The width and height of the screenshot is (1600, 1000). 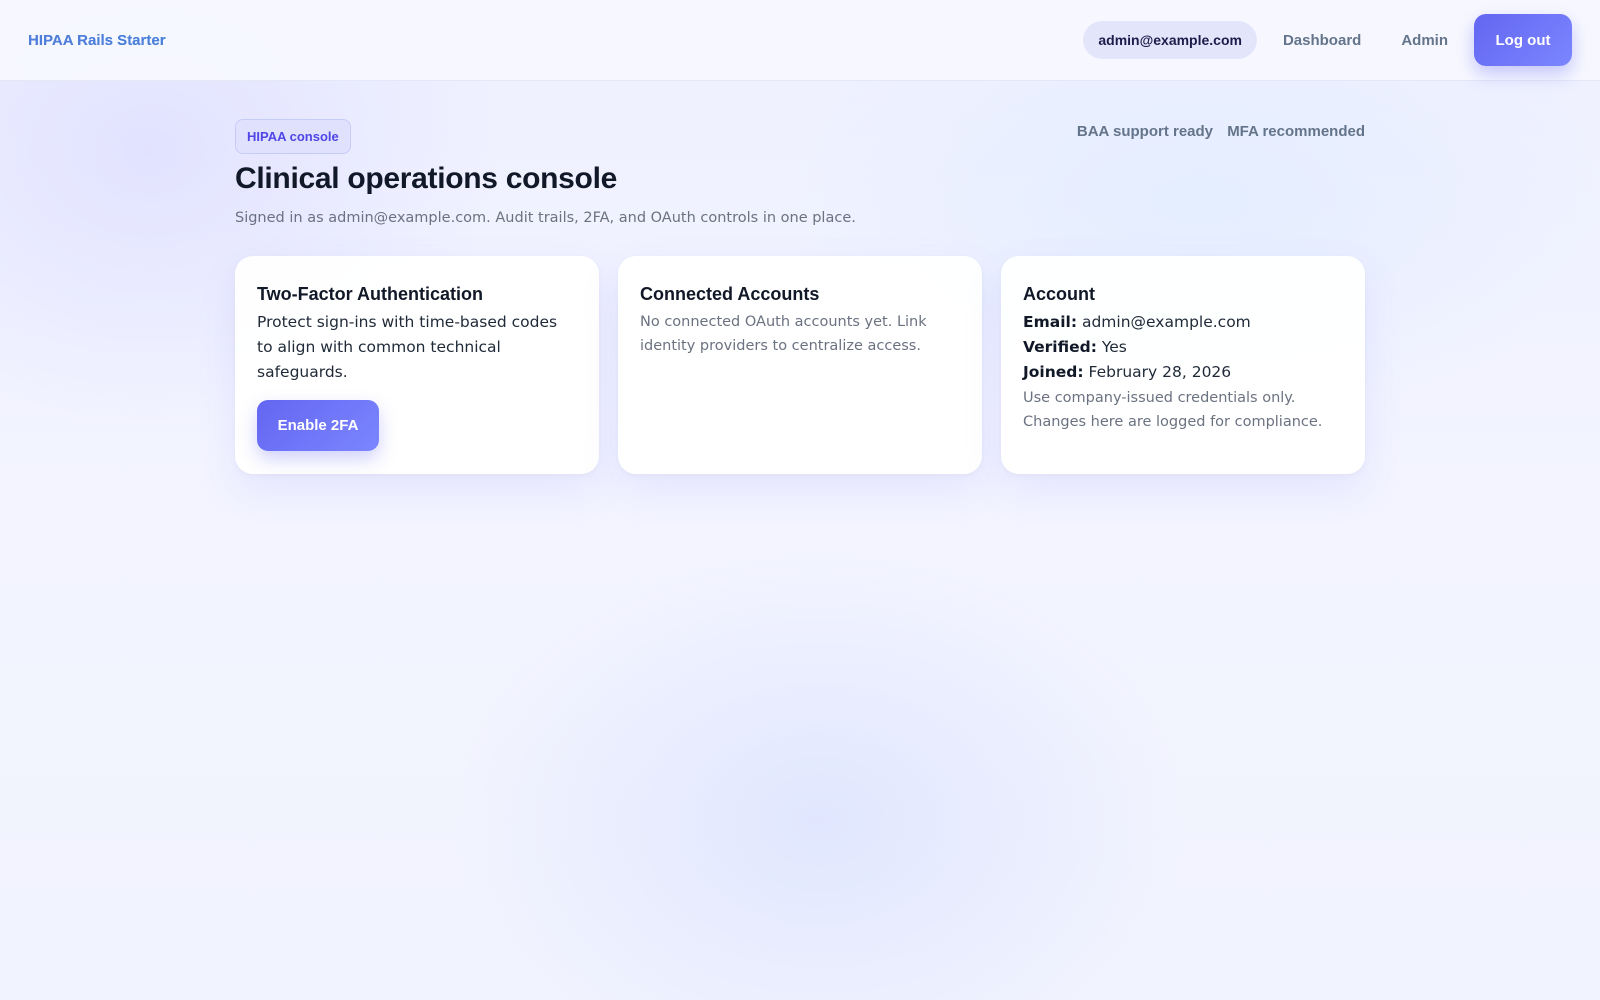 I want to click on compliance-tags: BAA support ready MFA recommended, so click(x=1221, y=131).